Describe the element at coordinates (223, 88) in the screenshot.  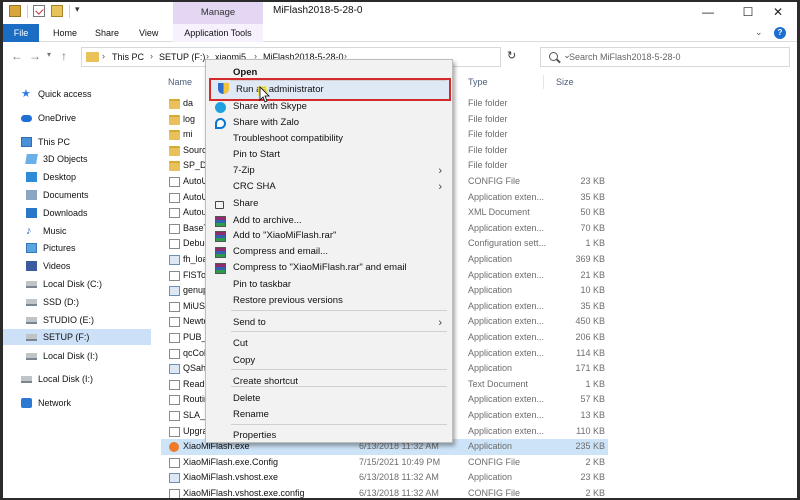
I see `shield-icon` at that location.